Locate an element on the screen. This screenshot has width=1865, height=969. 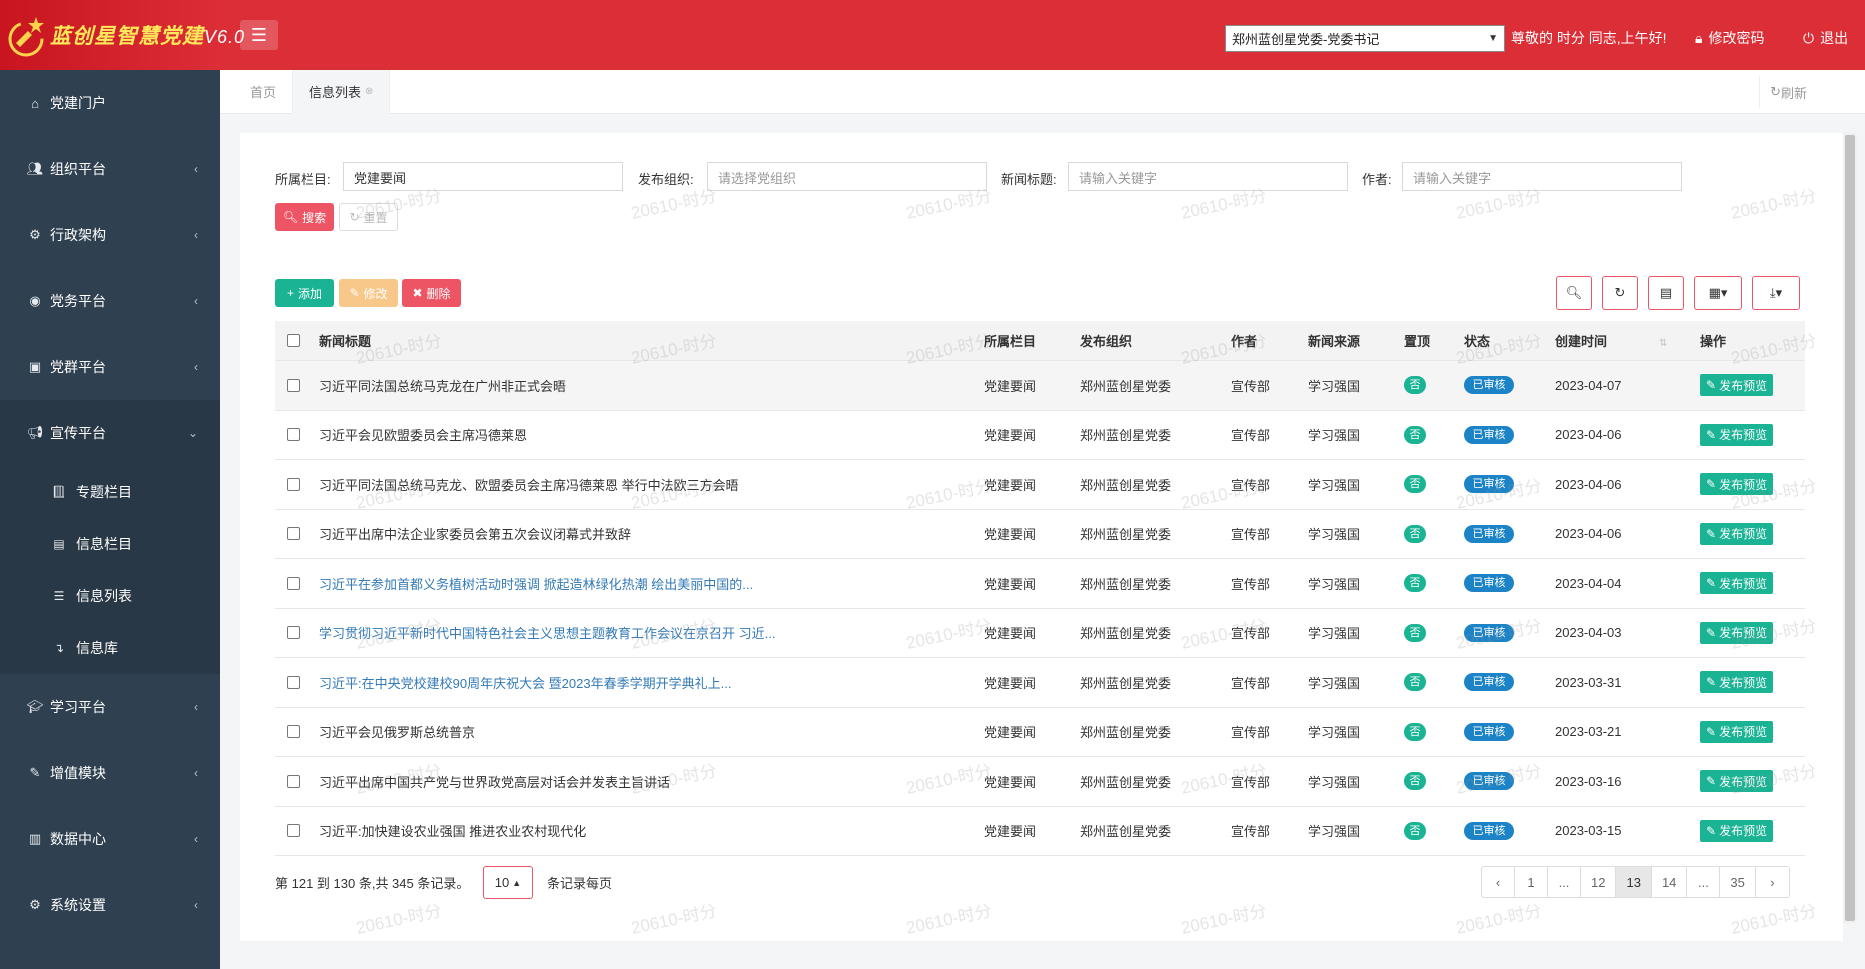
created-cell: 2023-04-06 is located at coordinates (1588, 435).